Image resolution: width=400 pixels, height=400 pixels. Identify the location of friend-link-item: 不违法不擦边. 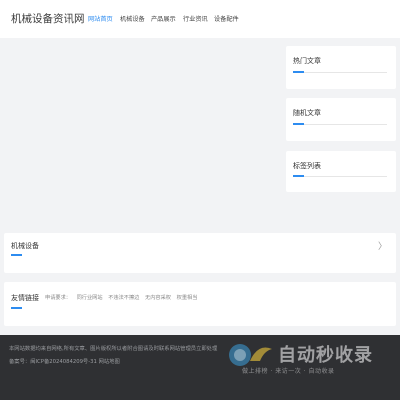
(123, 298).